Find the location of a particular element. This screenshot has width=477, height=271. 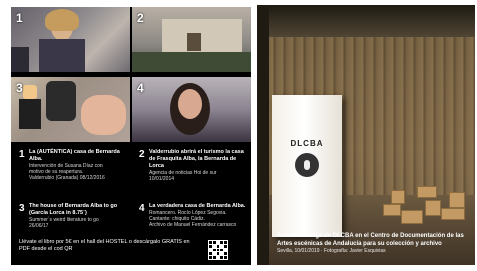

tile-2-photo: 2 is located at coordinates (191, 39).